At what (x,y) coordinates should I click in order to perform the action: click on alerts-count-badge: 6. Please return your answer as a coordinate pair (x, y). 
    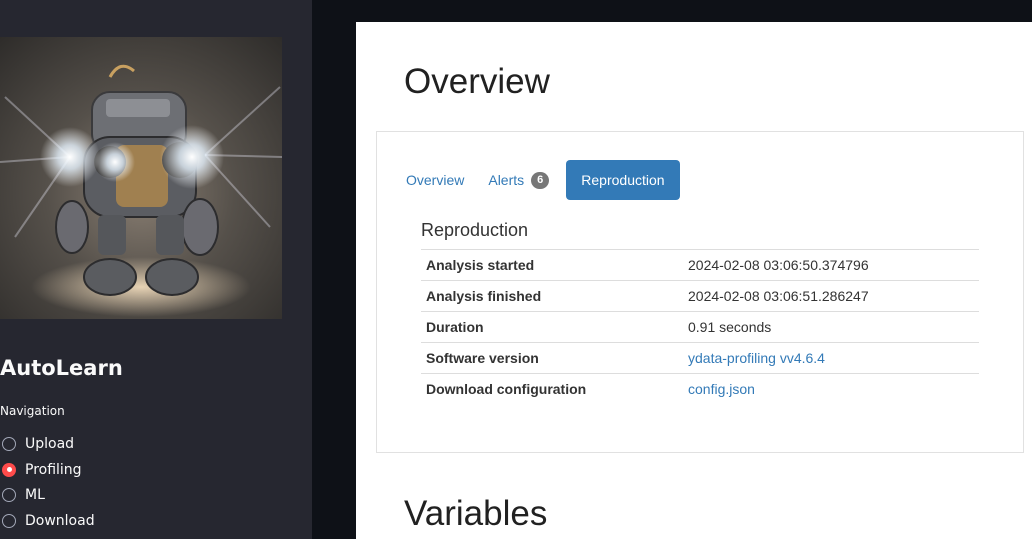
    Looking at the image, I should click on (540, 180).